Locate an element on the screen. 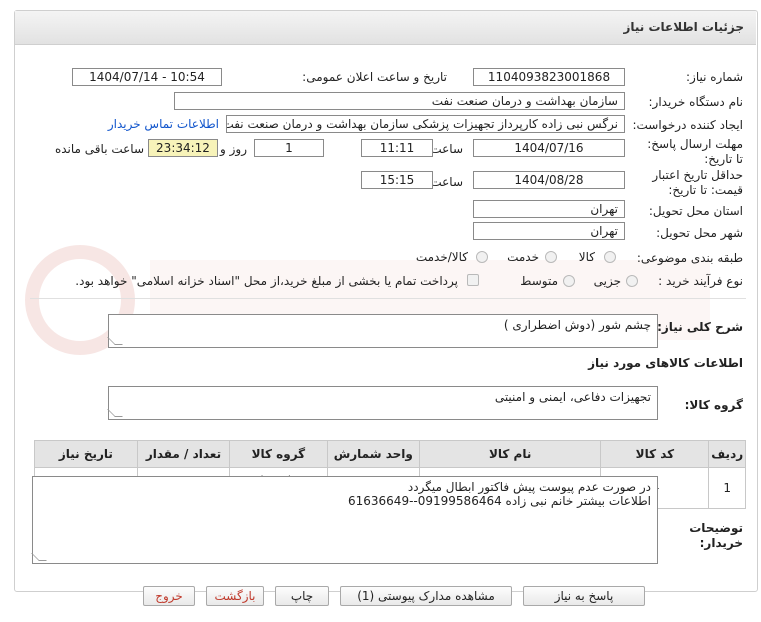  process-label: نوع فرآیند خرید : is located at coordinates (700, 281).